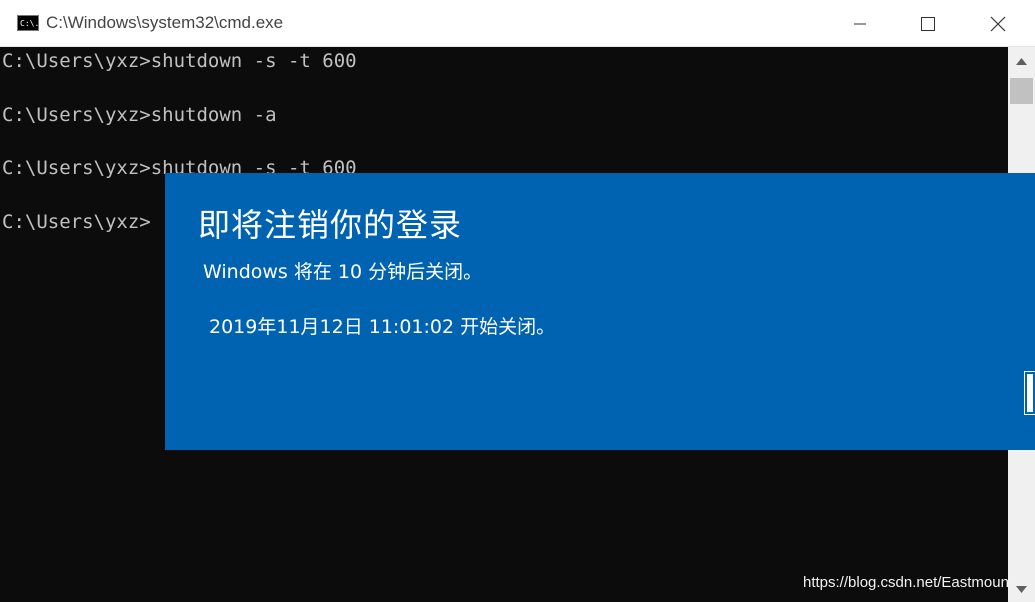 This screenshot has width=1035, height=602. What do you see at coordinates (330, 225) in the screenshot?
I see `notification-title: 即将注销你的登录` at bounding box center [330, 225].